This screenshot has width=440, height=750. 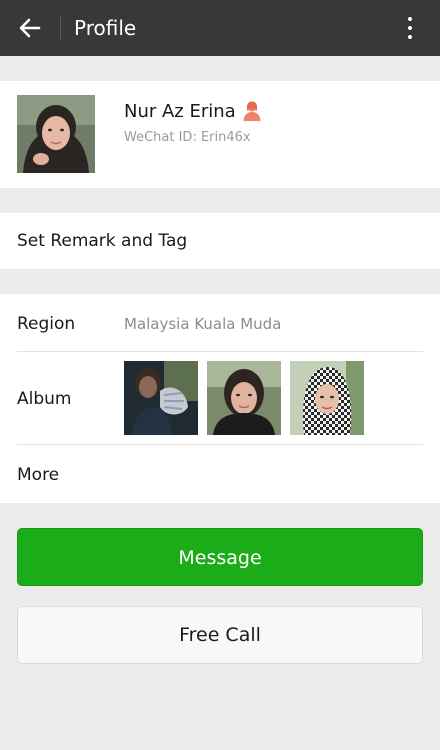 I want to click on more-row: More, so click(x=38, y=475).